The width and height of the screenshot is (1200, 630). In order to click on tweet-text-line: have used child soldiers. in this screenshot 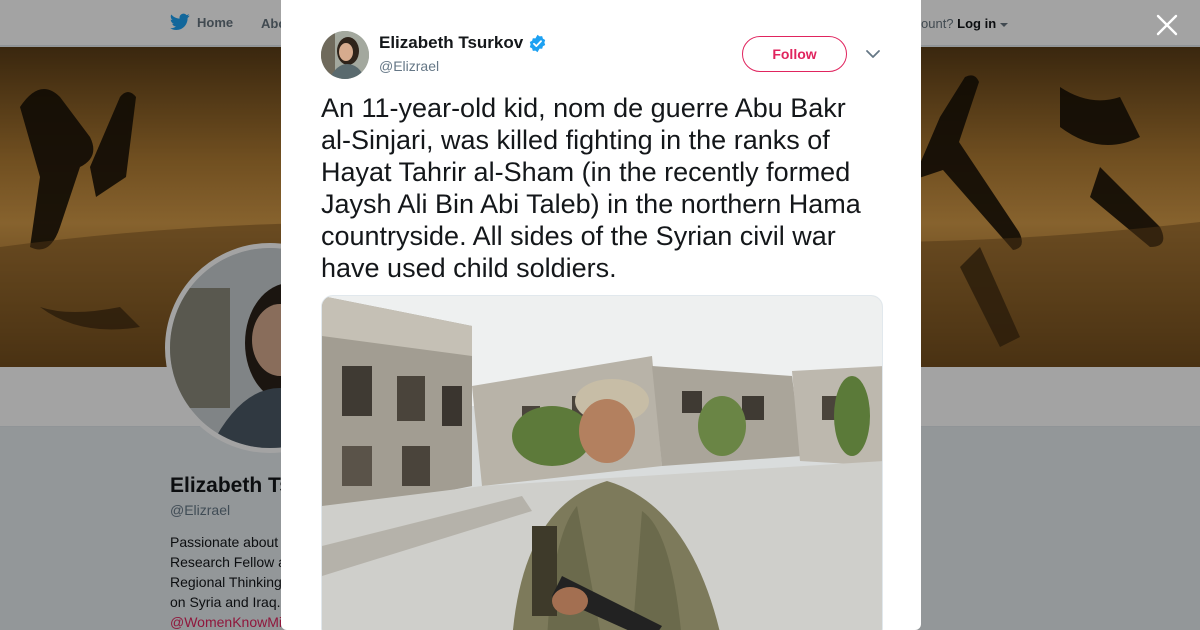, I will do `click(469, 268)`.